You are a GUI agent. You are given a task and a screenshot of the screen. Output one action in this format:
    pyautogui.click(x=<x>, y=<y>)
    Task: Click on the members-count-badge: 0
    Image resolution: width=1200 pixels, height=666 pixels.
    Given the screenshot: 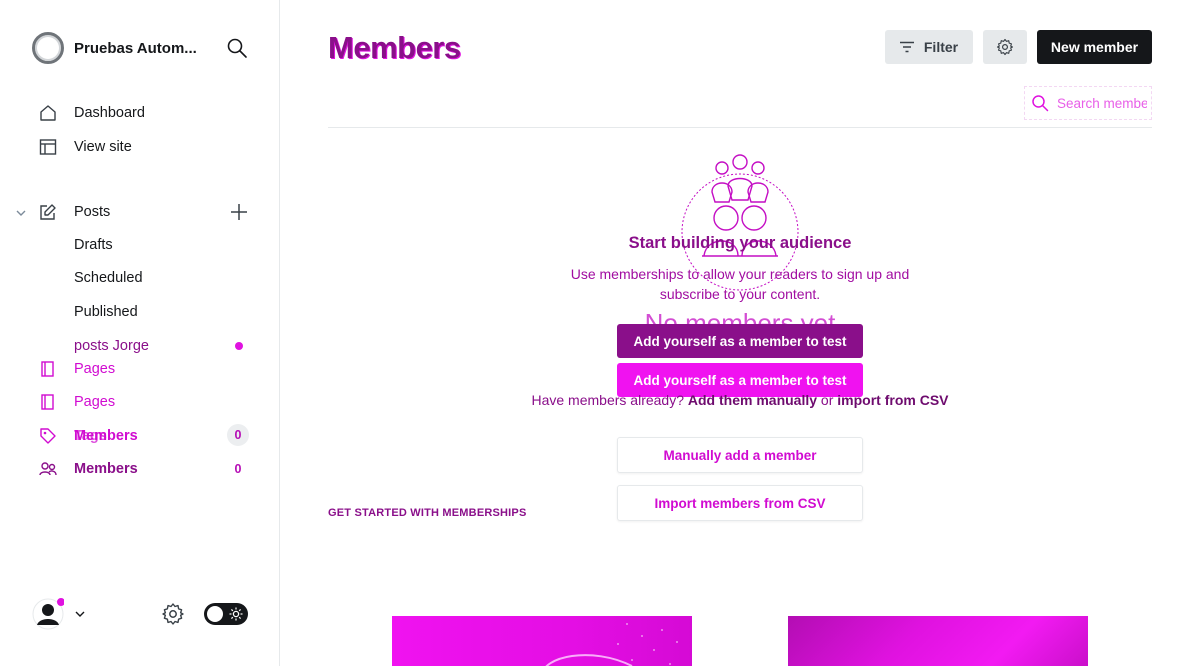 What is the action you would take?
    pyautogui.click(x=238, y=469)
    